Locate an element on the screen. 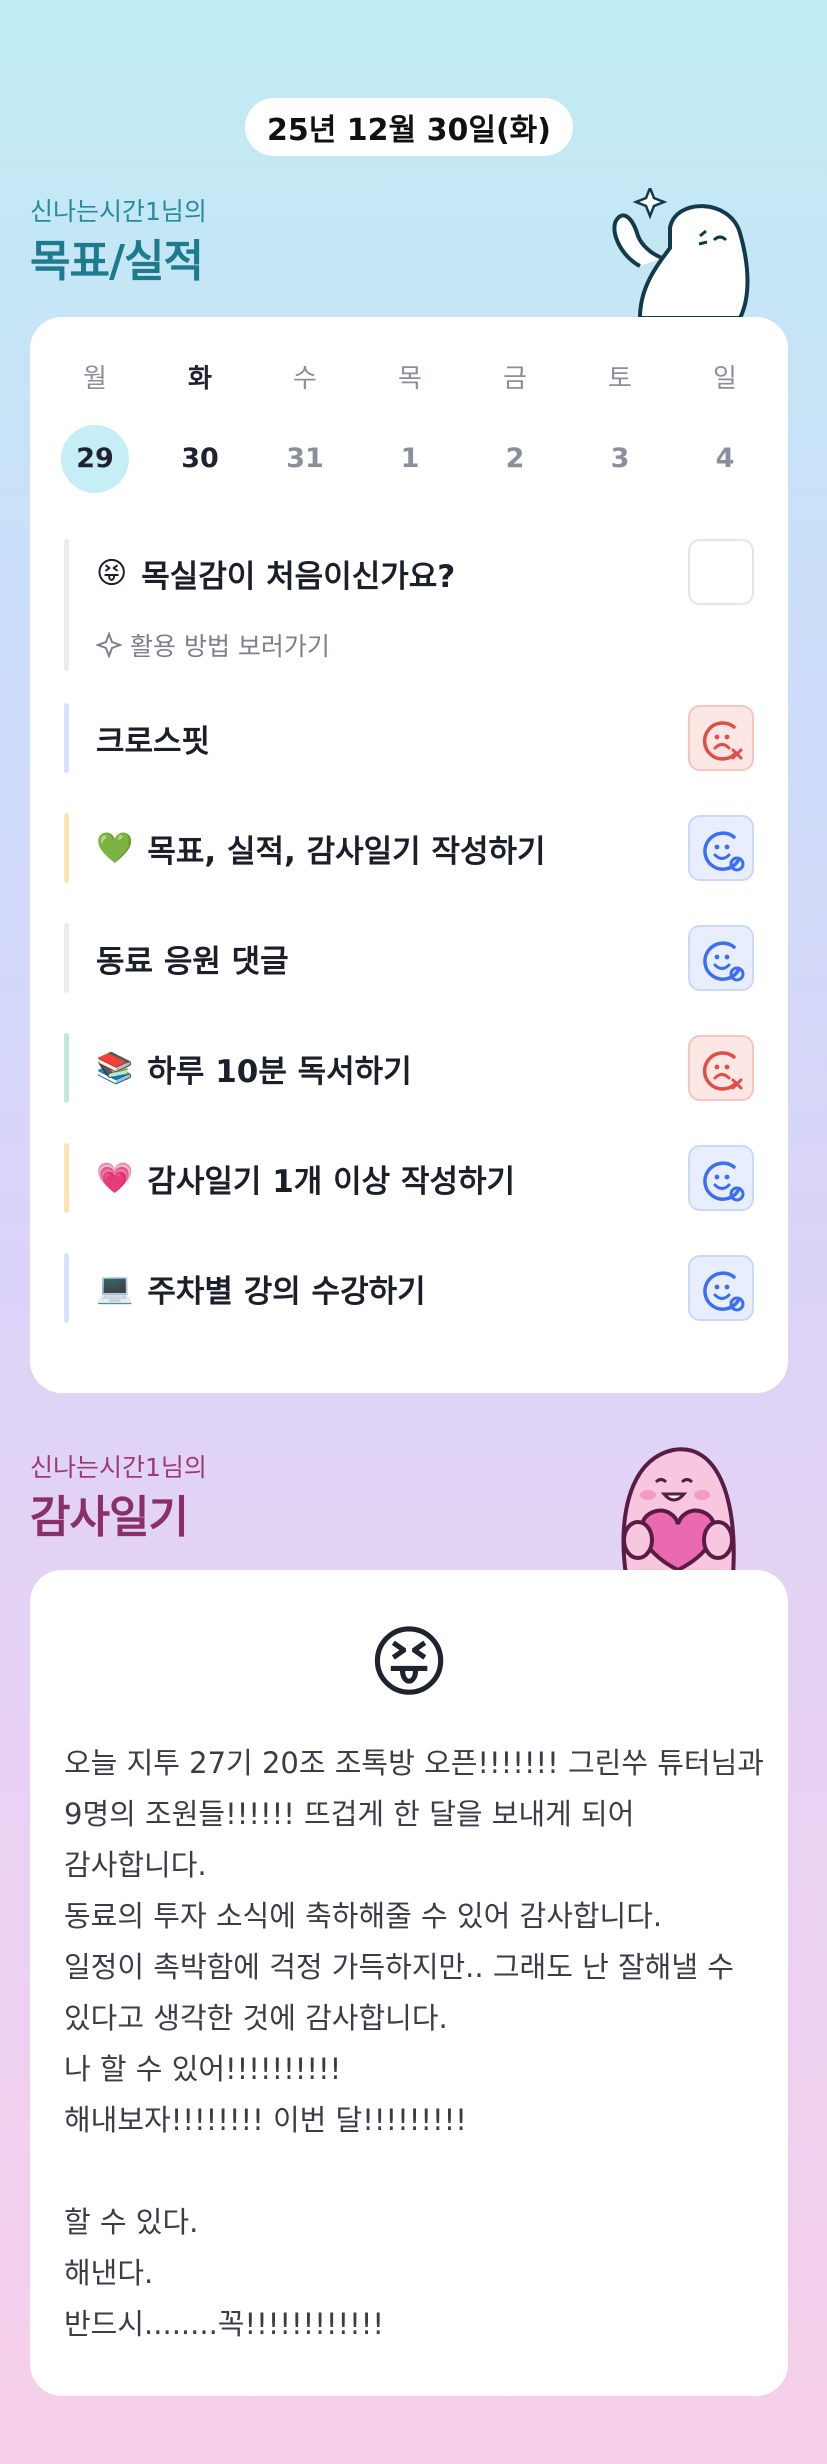  goal-label: 동료 응원 댓글 is located at coordinates (192, 961).